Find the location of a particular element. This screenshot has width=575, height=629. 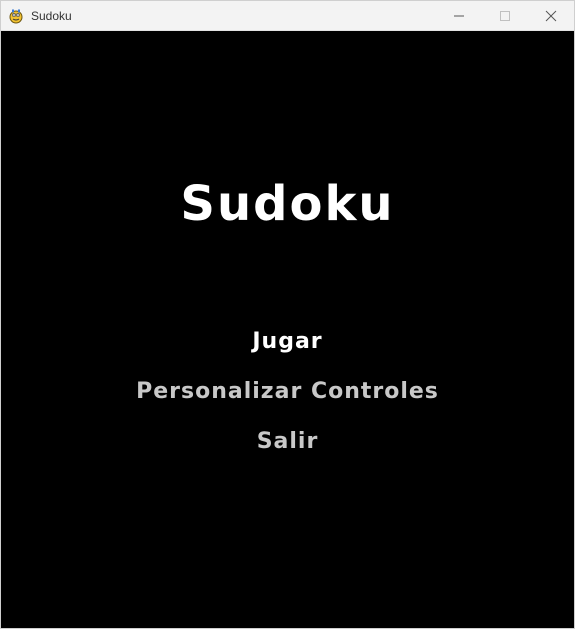

menu-item-salir: Salir is located at coordinates (287, 442).